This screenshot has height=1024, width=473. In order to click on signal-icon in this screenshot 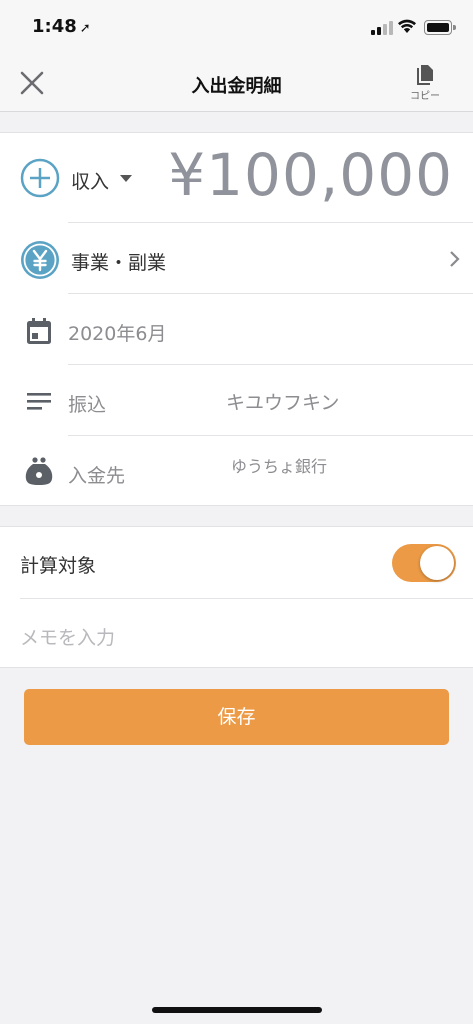, I will do `click(382, 28)`.